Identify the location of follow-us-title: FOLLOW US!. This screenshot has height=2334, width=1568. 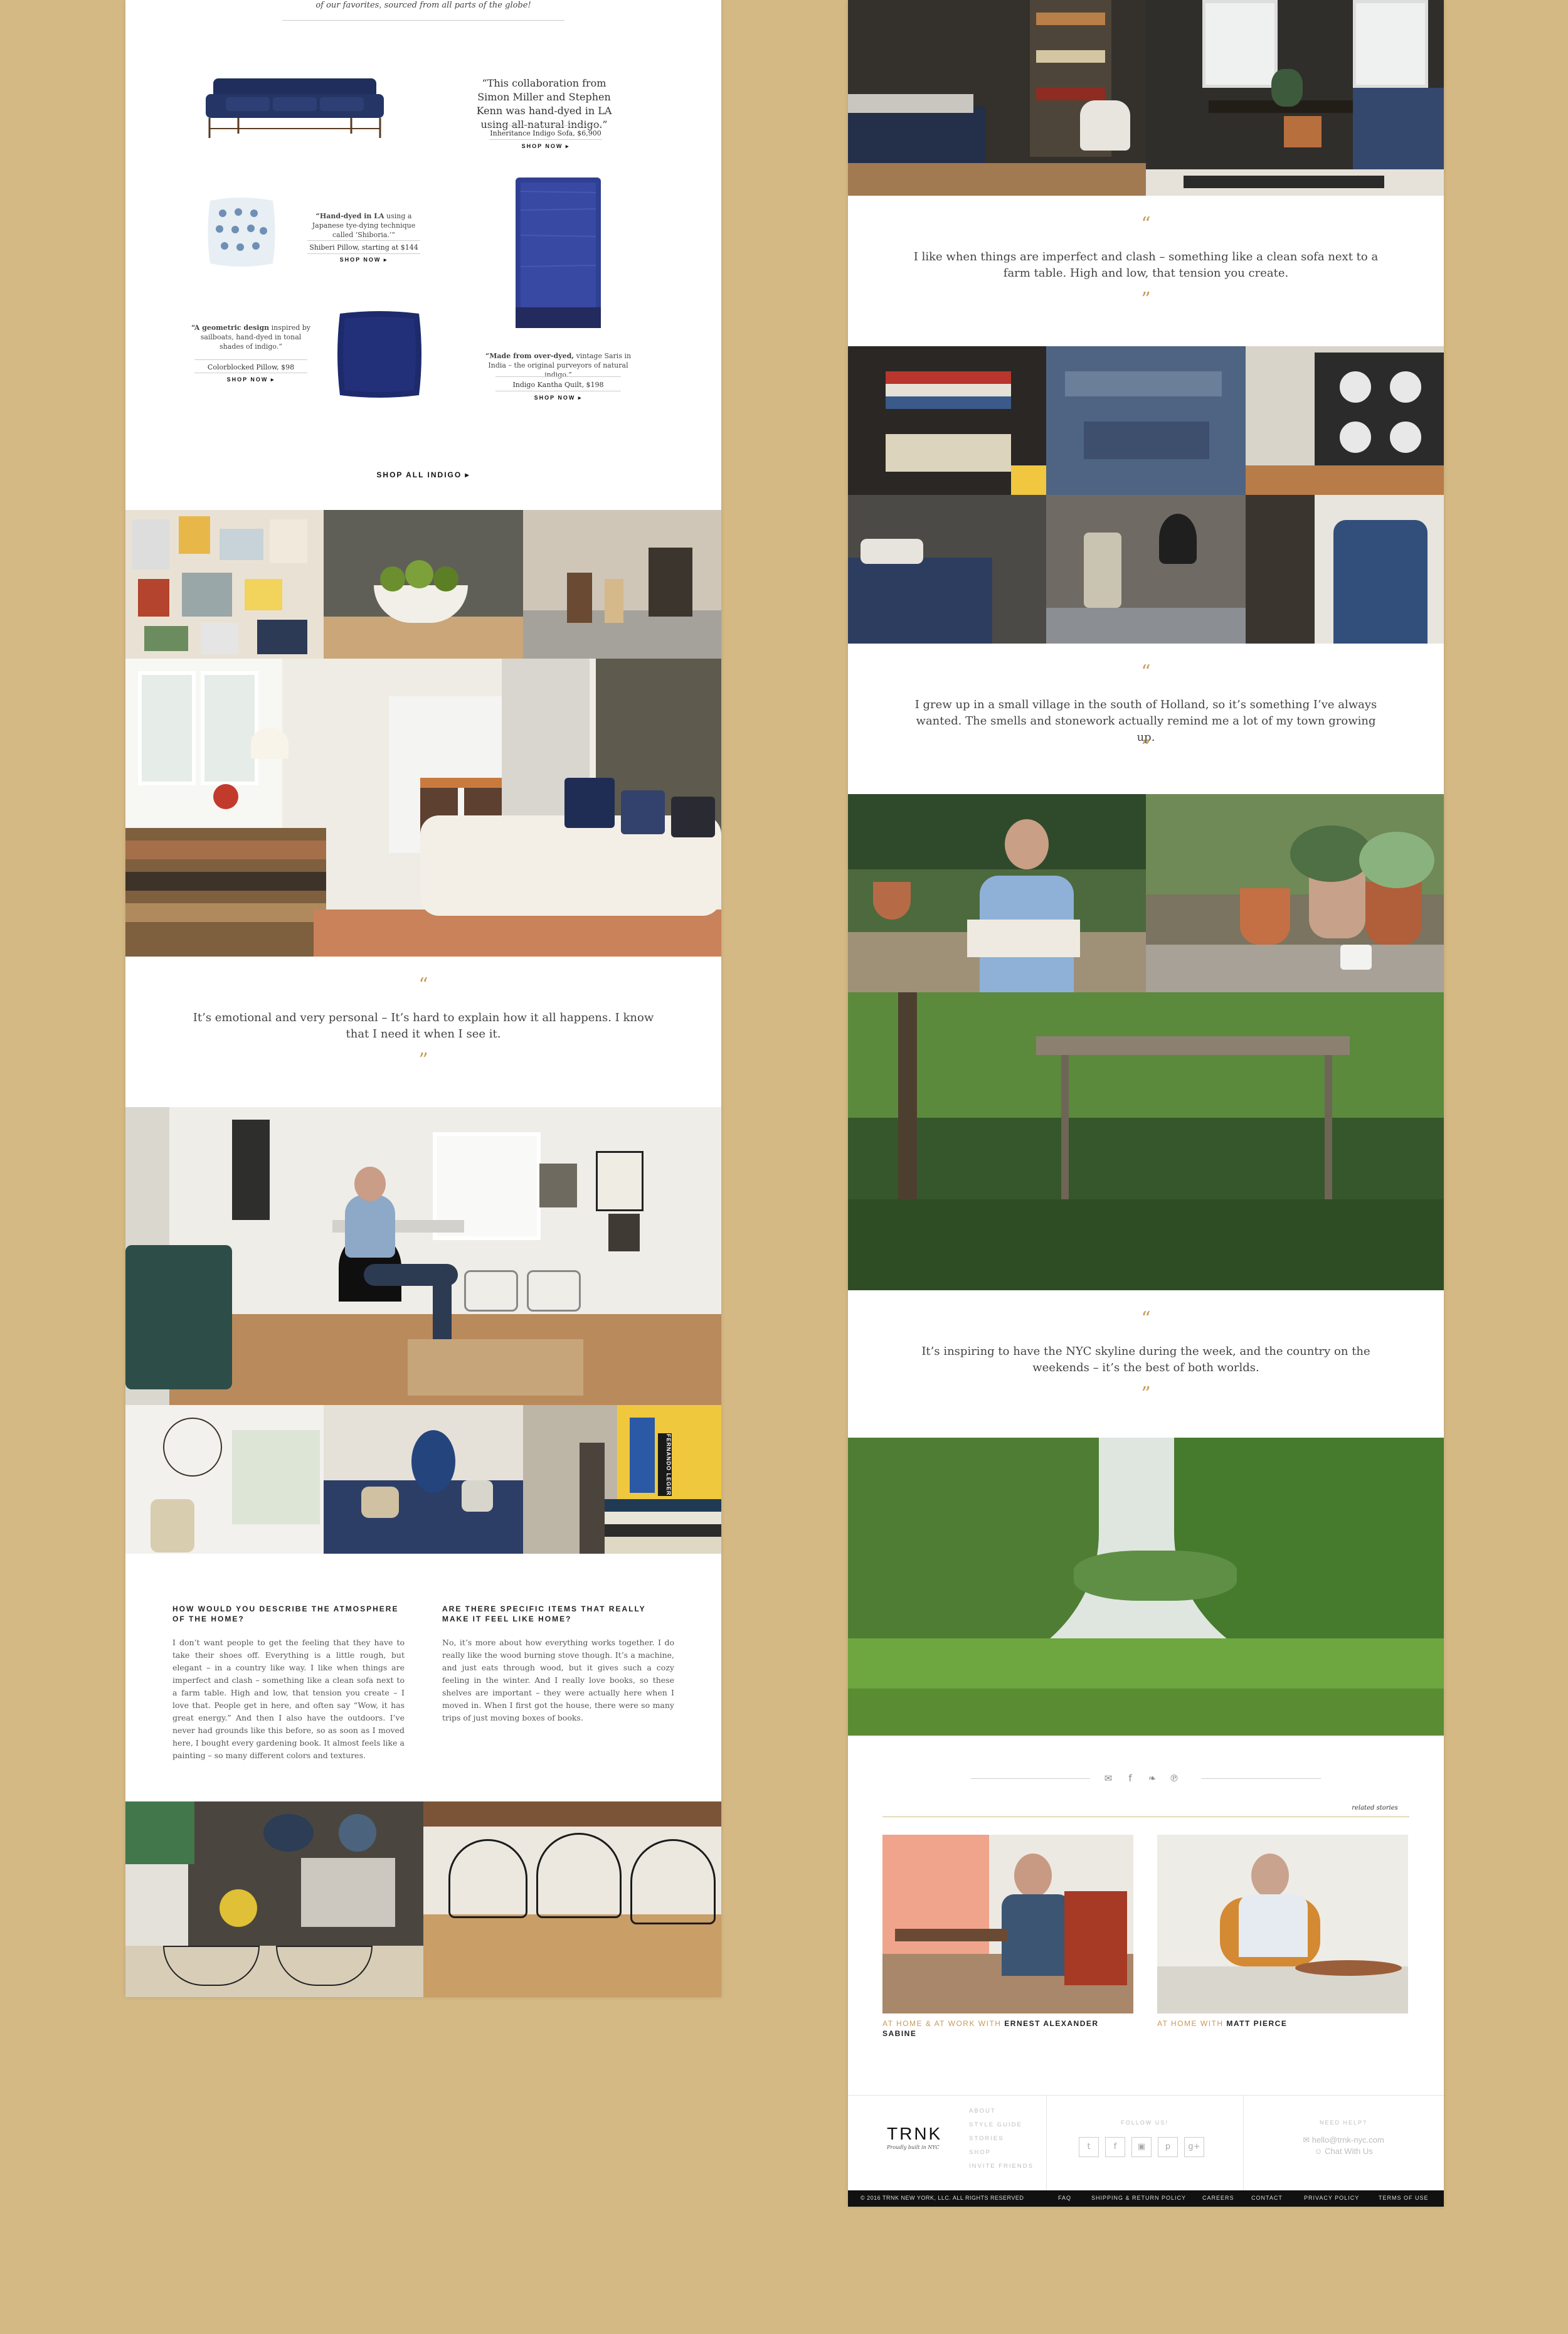
(1144, 2122).